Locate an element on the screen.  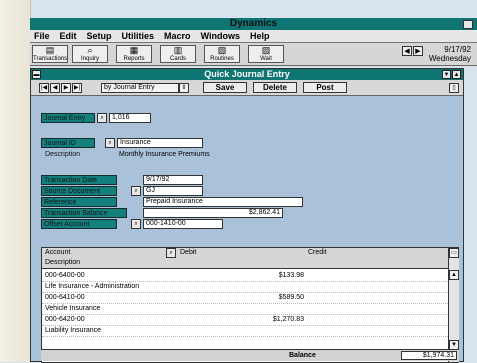
description-label: Description is located at coordinates (63, 154).